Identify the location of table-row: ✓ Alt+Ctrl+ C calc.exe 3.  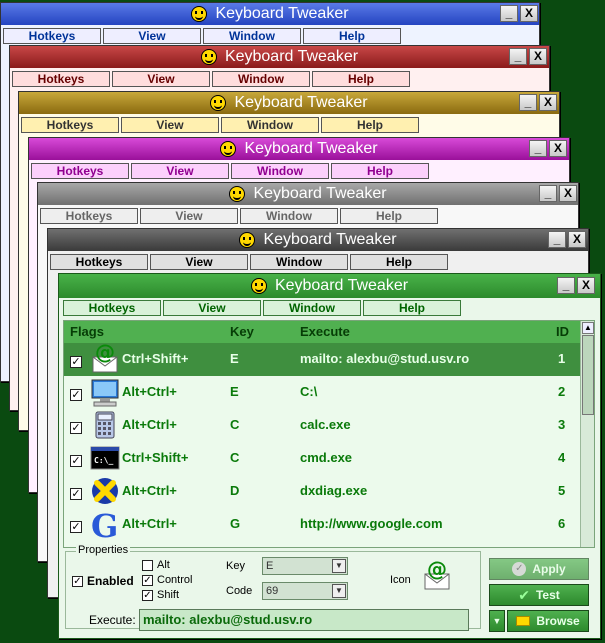
(323, 425).